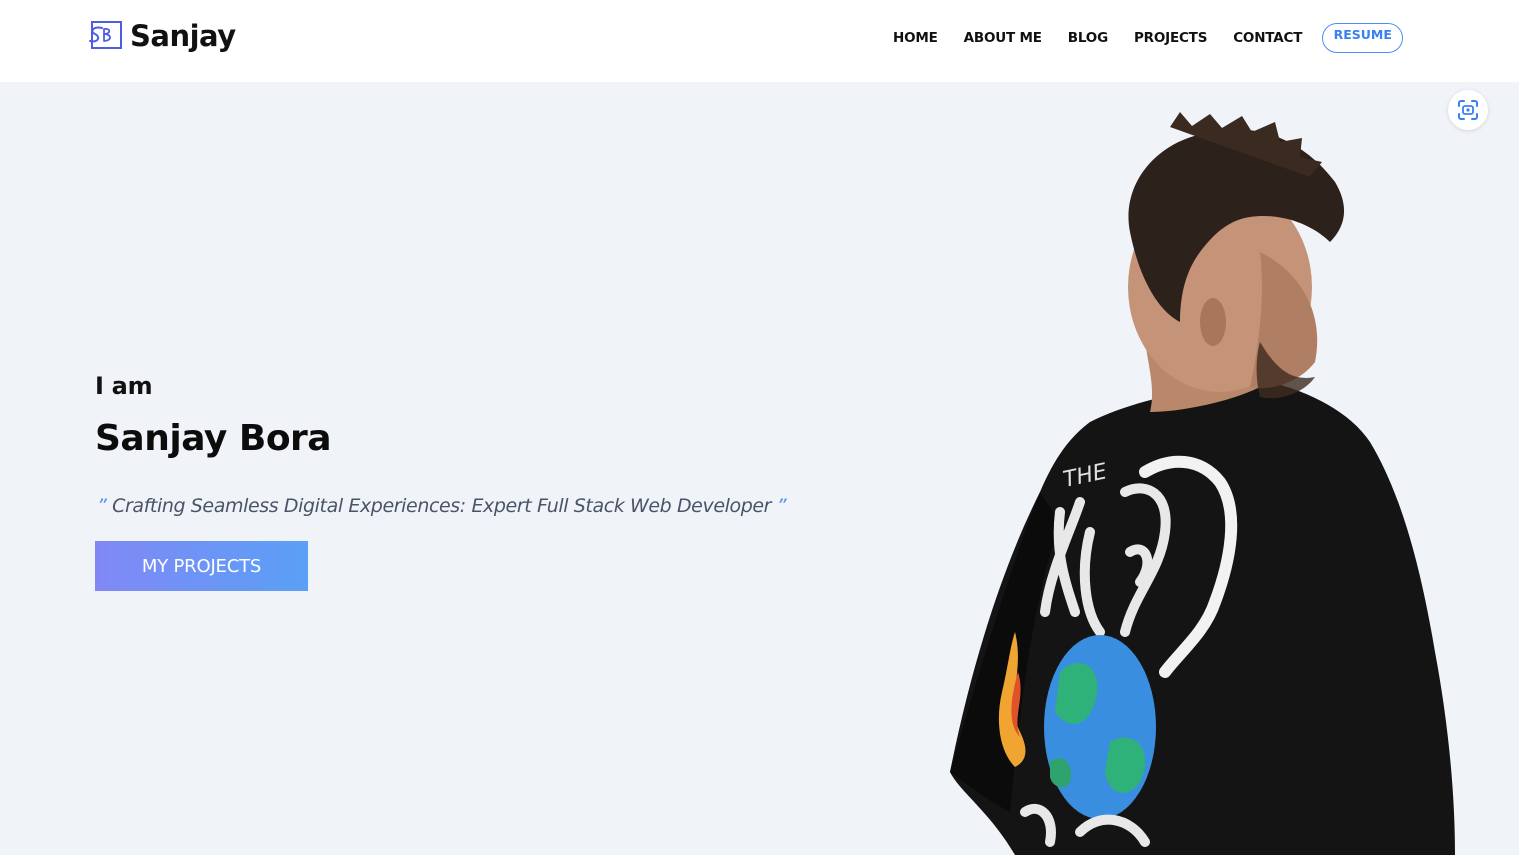  Describe the element at coordinates (1088, 38) in the screenshot. I see `nav-blog: BLOG` at that location.